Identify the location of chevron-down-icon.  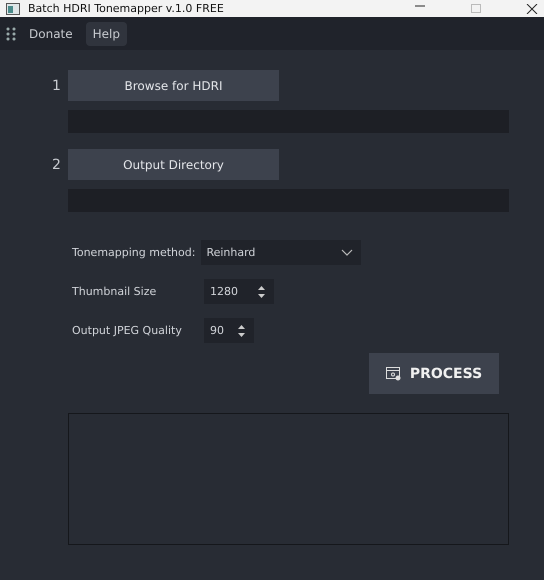
(347, 252).